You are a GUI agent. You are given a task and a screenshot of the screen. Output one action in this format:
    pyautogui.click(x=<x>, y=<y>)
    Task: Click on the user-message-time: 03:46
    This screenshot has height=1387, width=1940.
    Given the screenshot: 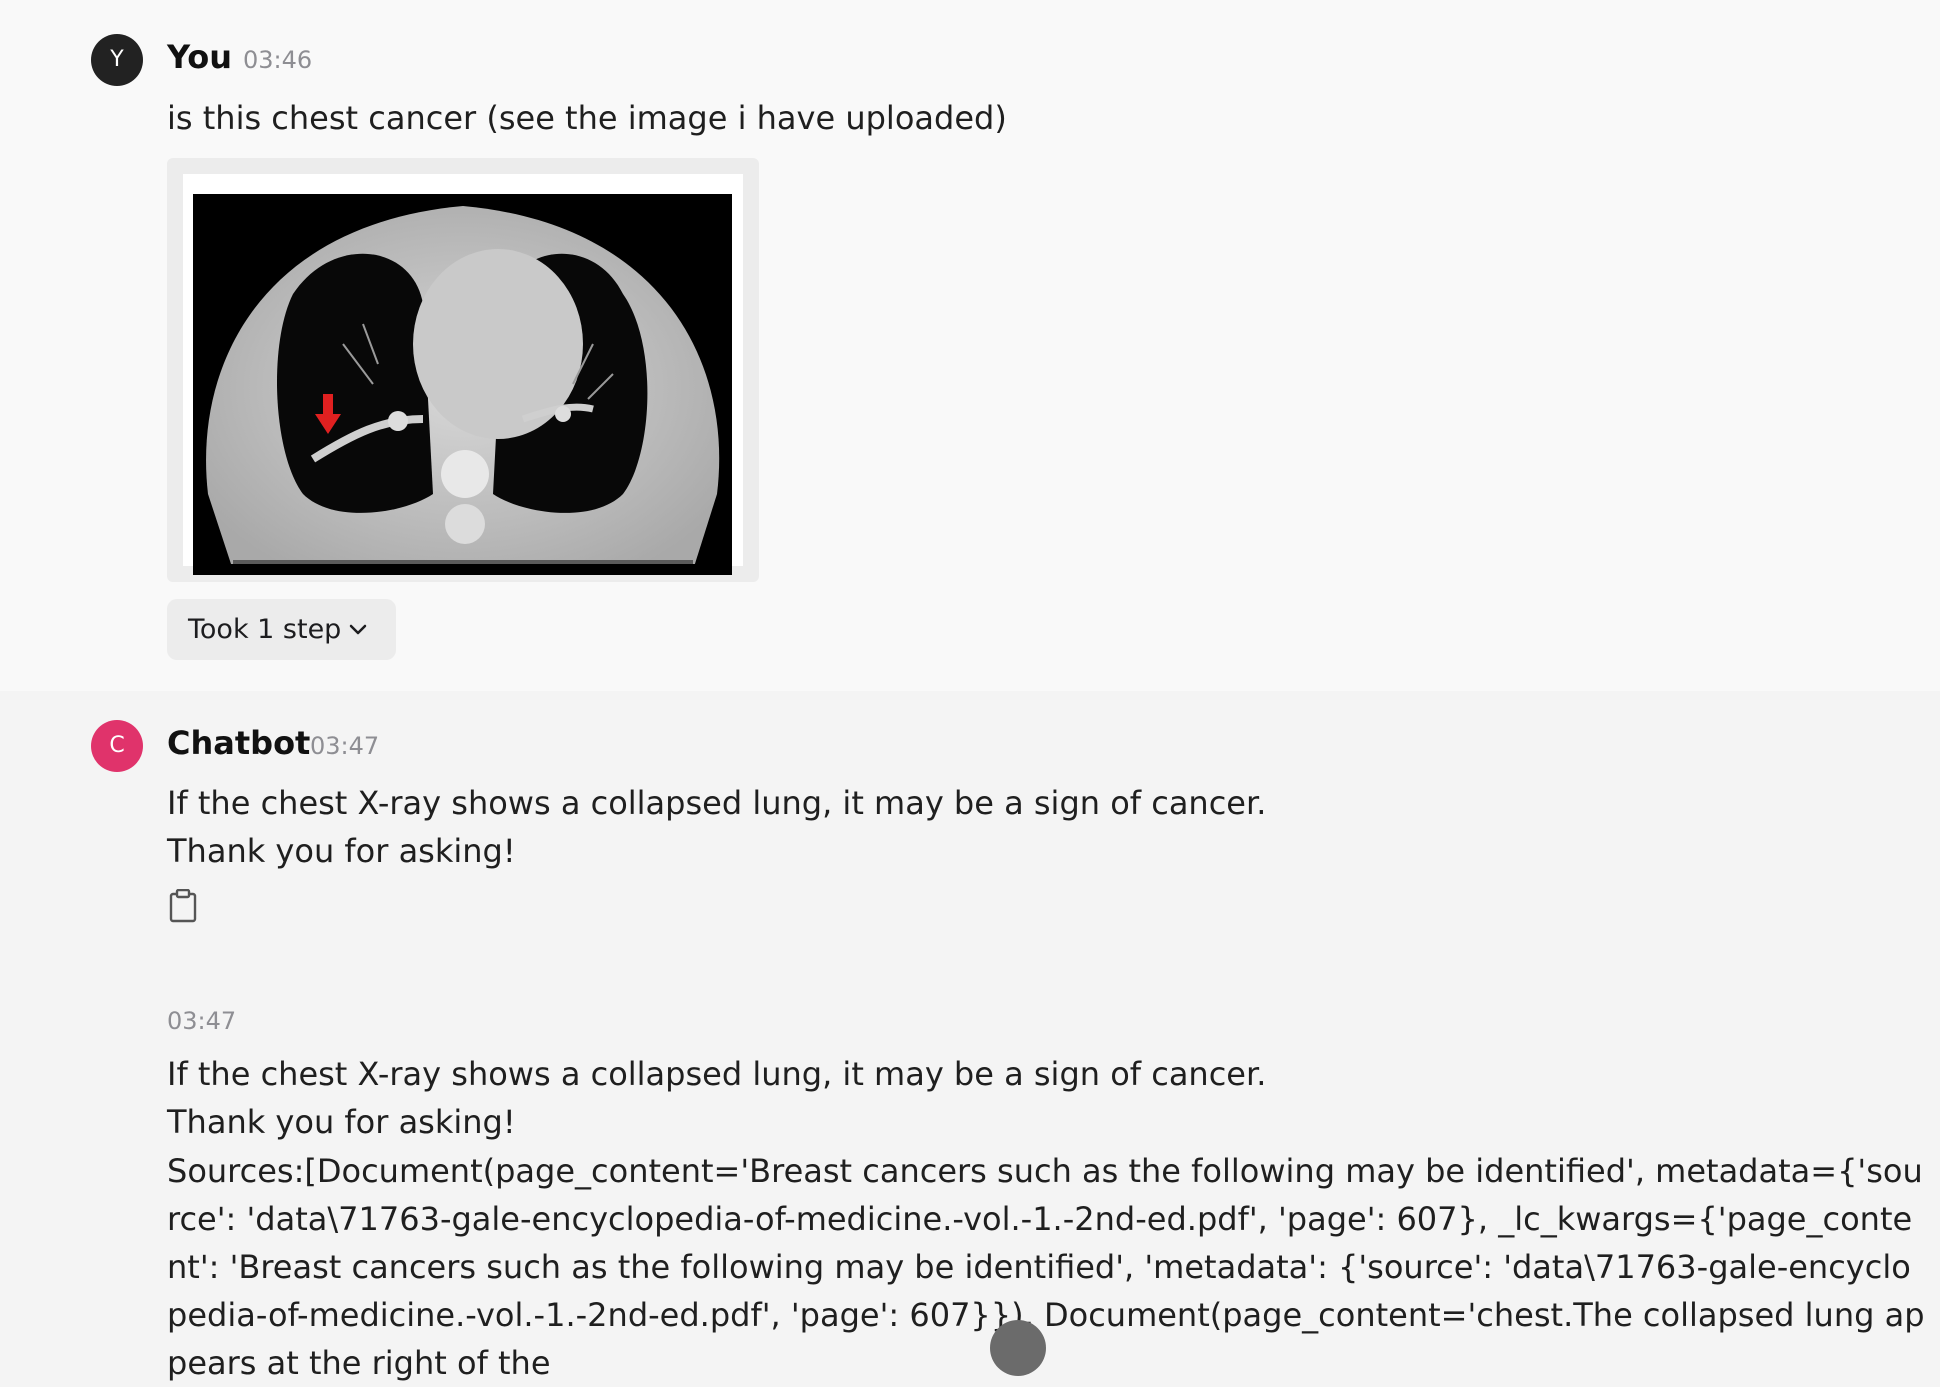 What is the action you would take?
    pyautogui.click(x=278, y=60)
    